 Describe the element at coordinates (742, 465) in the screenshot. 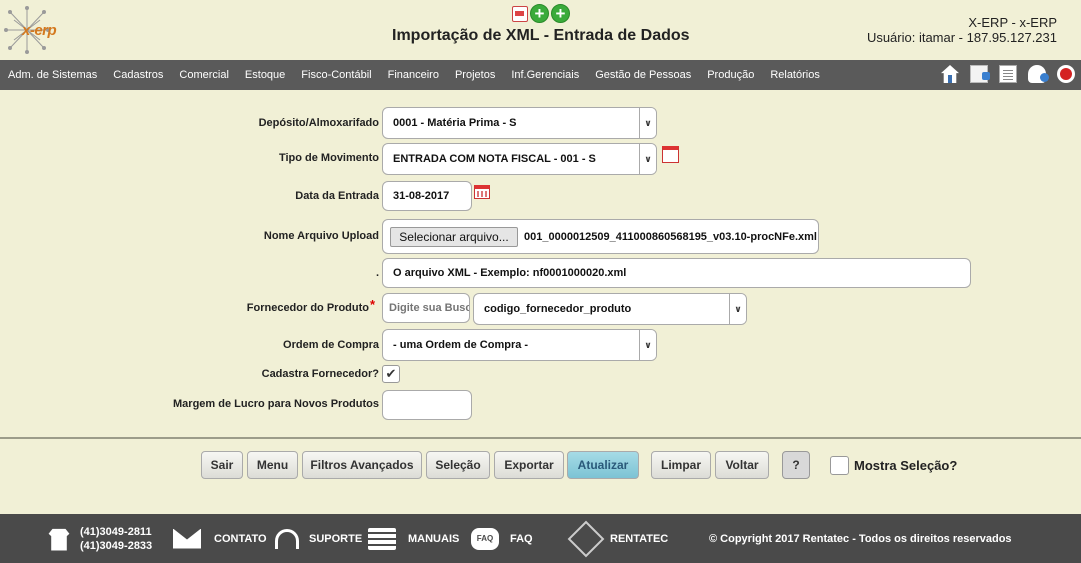

I see `voltar-button: Voltar` at that location.